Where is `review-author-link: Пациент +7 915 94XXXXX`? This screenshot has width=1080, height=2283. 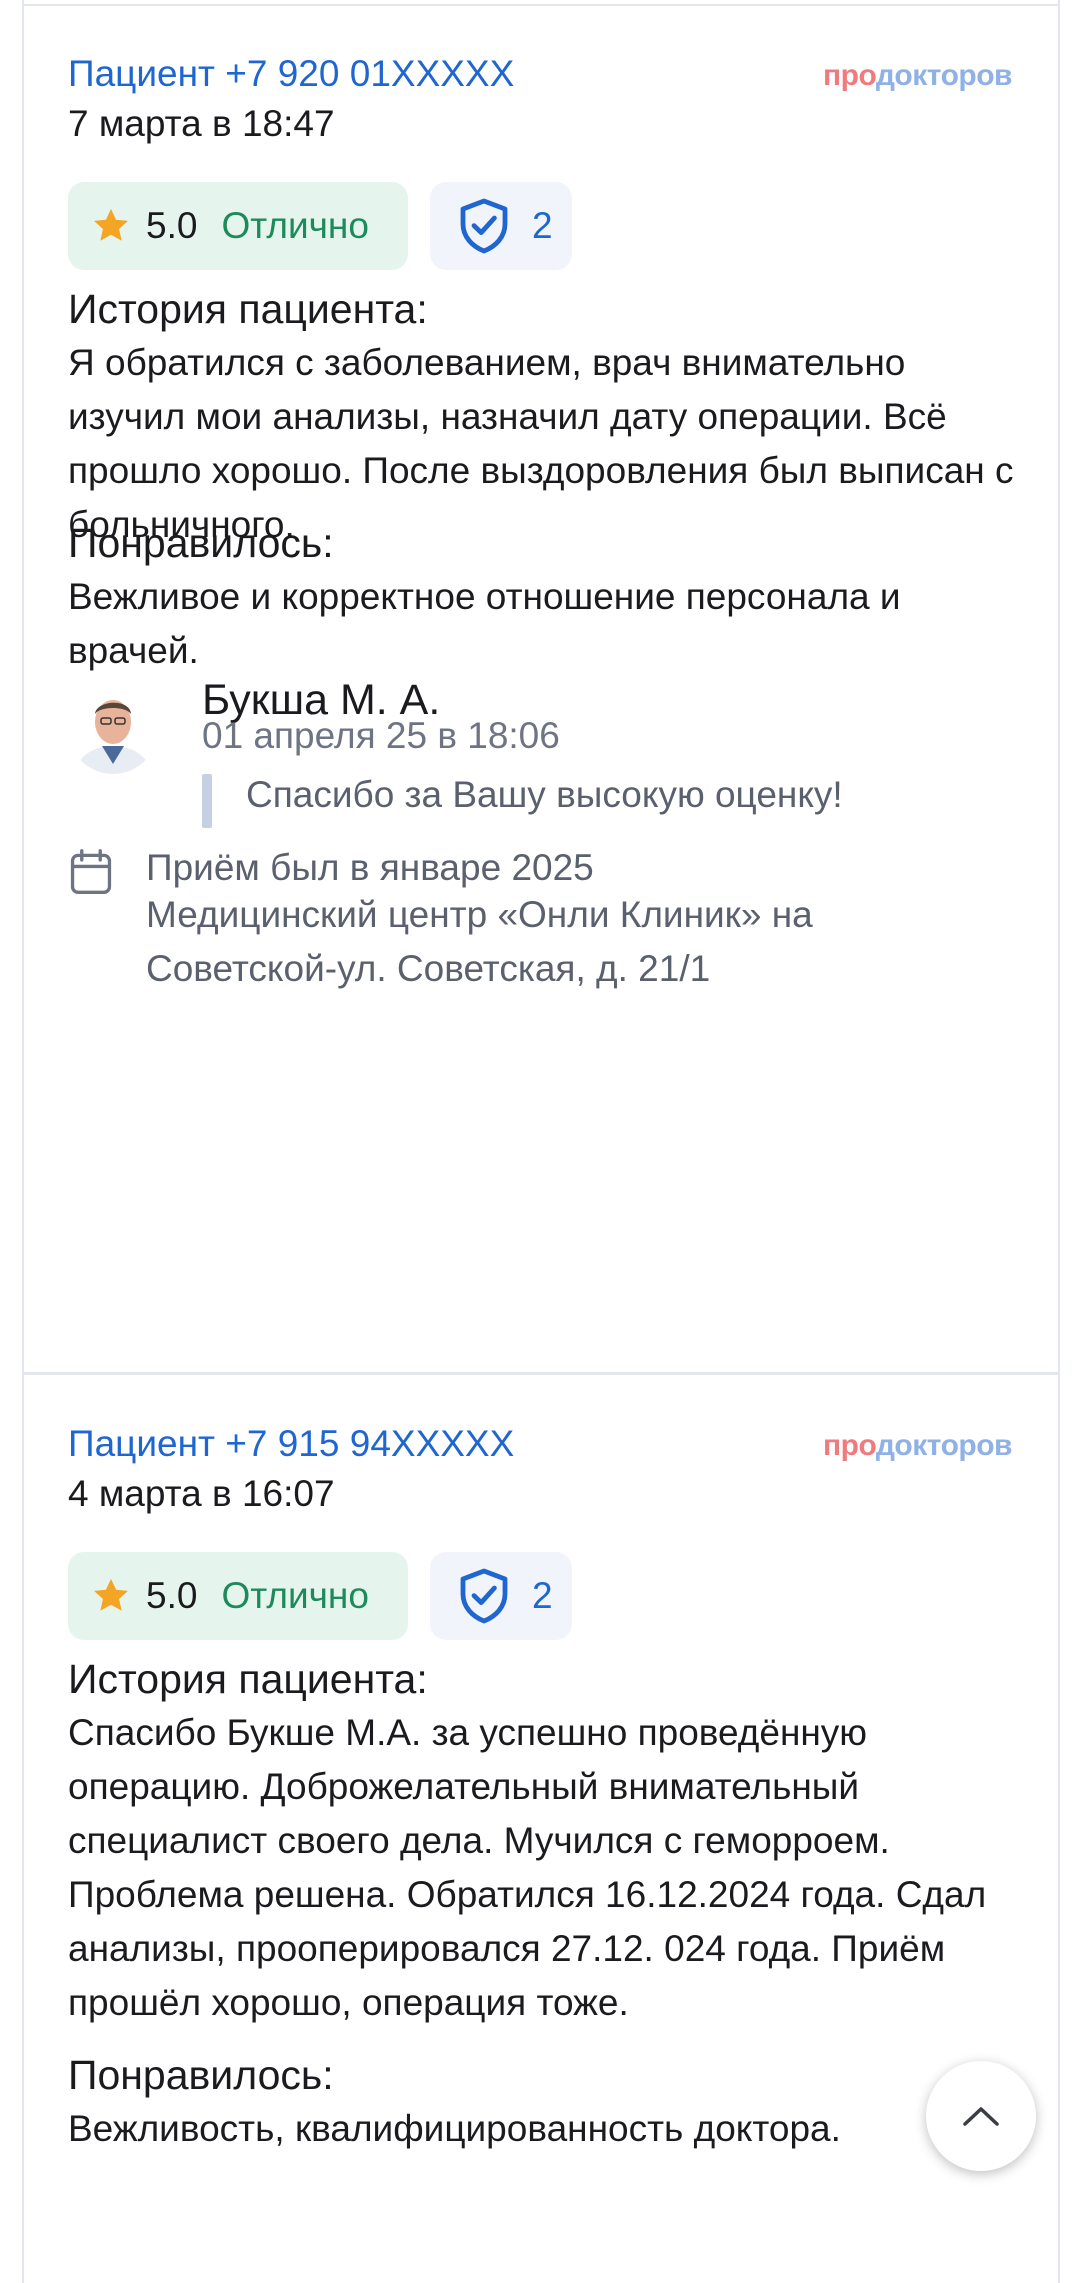
review-author-link: Пациент +7 915 94XXXXX is located at coordinates (291, 1444).